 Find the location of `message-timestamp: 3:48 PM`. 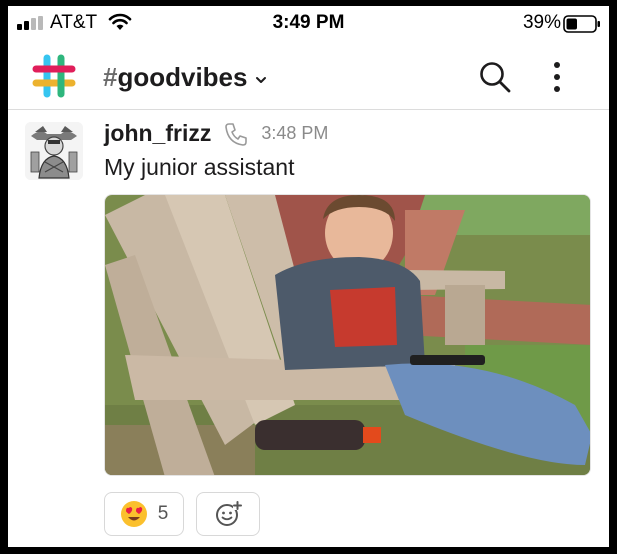

message-timestamp: 3:48 PM is located at coordinates (294, 133).